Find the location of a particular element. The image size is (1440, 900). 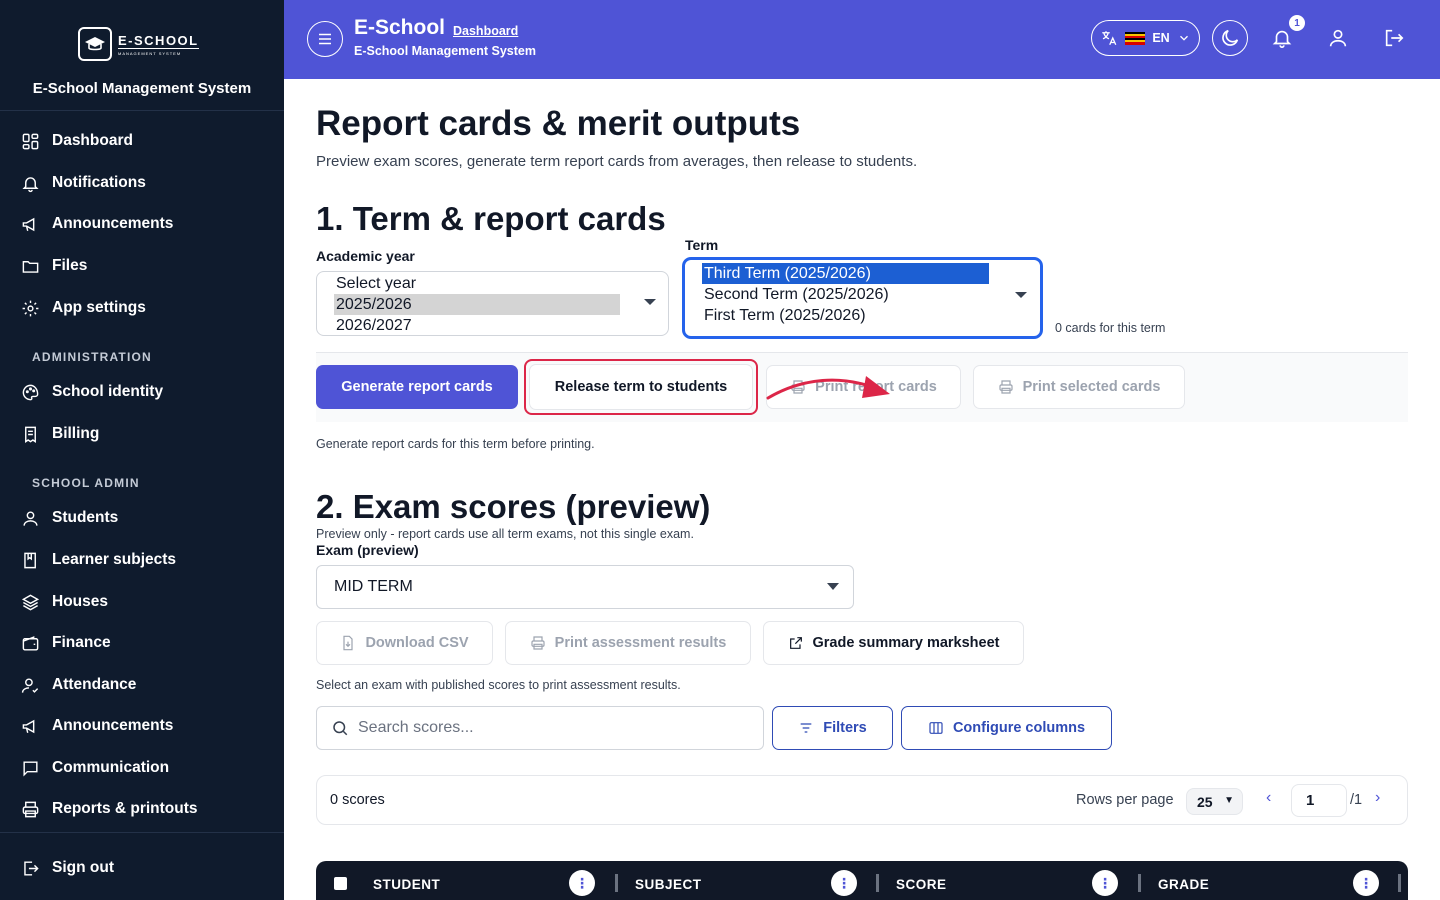

sidebar-item-label: Announcements is located at coordinates (113, 725).